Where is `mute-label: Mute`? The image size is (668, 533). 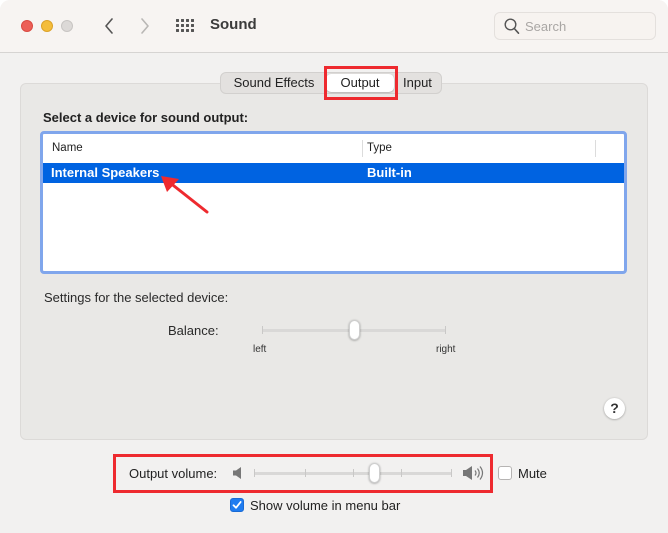 mute-label: Mute is located at coordinates (532, 473).